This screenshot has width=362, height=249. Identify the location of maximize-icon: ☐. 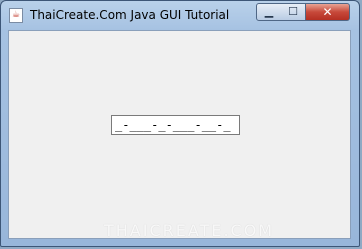
(293, 11).